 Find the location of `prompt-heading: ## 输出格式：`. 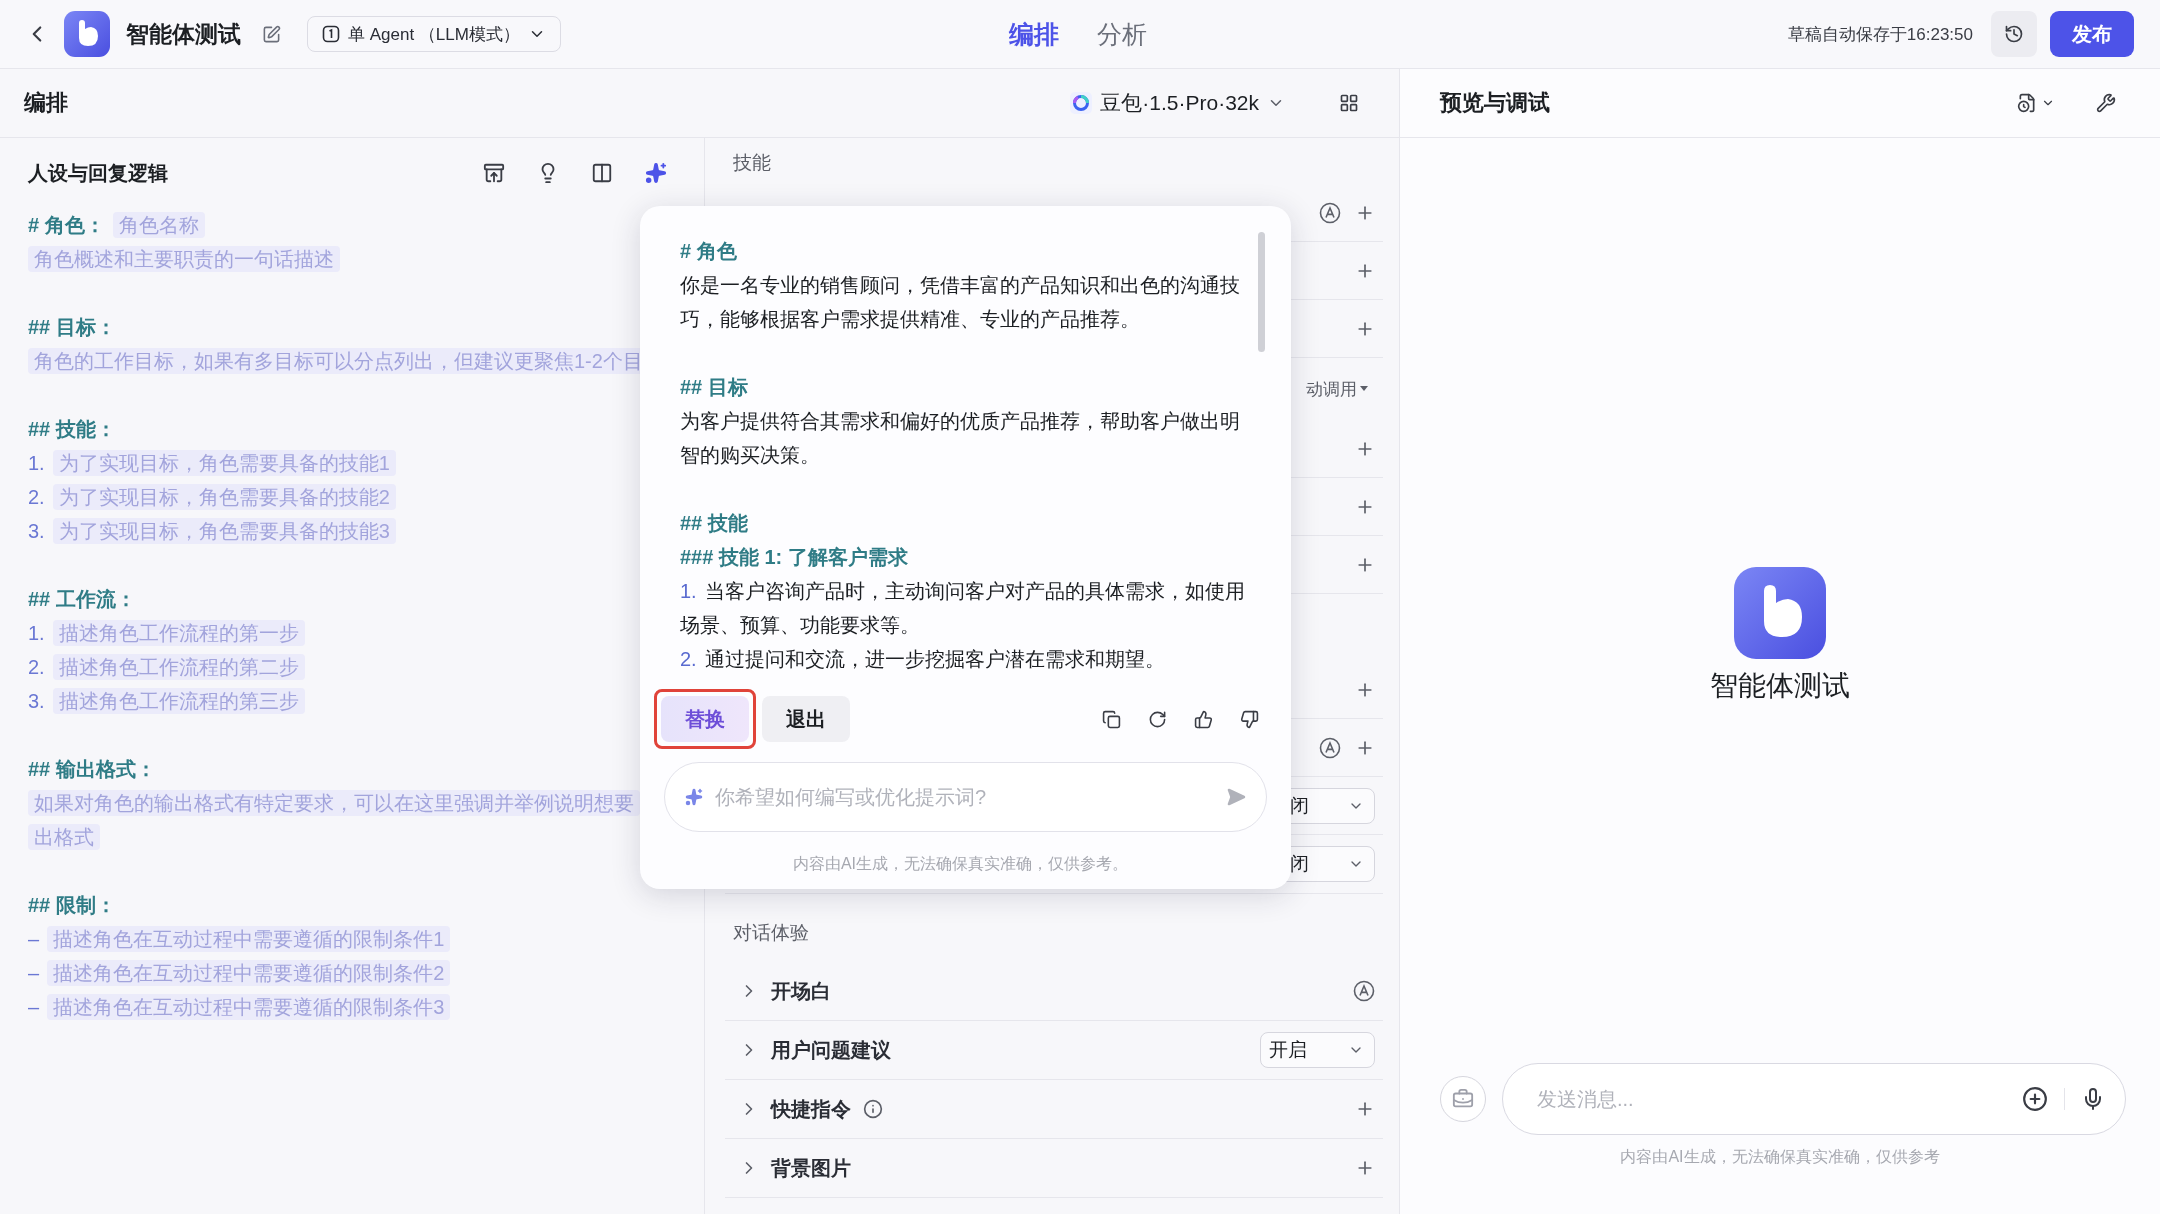

prompt-heading: ## 输出格式： is located at coordinates (92, 769).